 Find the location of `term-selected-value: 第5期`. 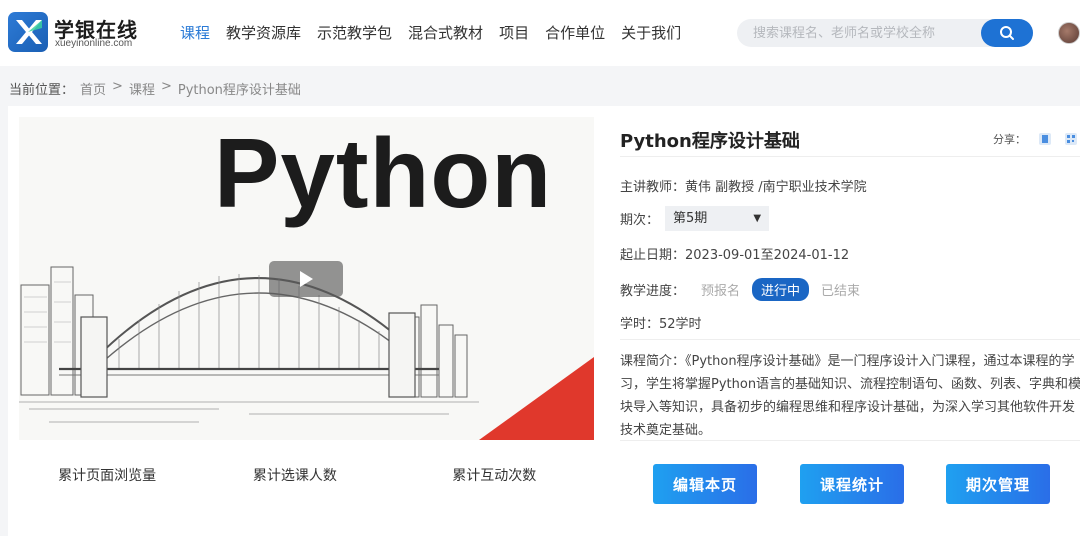

term-selected-value: 第5期 is located at coordinates (690, 218).